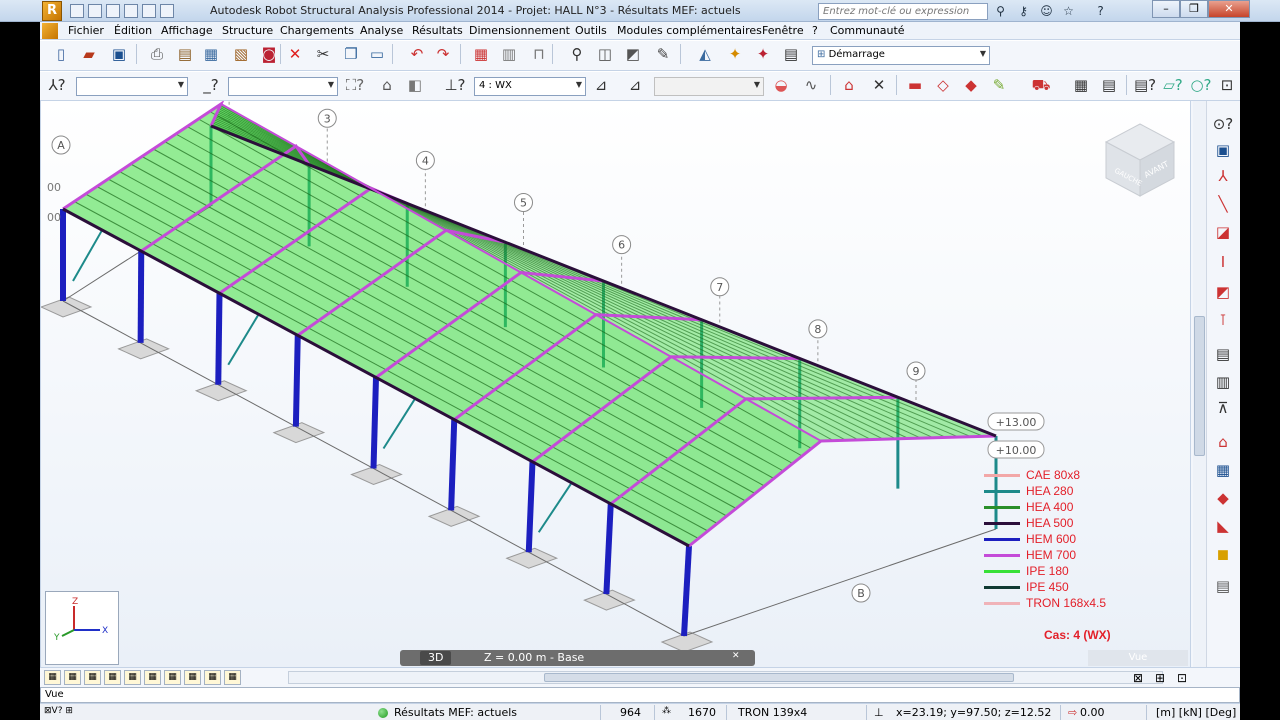 The image size is (1280, 720). I want to click on tab-close-icon: ✕, so click(736, 658).